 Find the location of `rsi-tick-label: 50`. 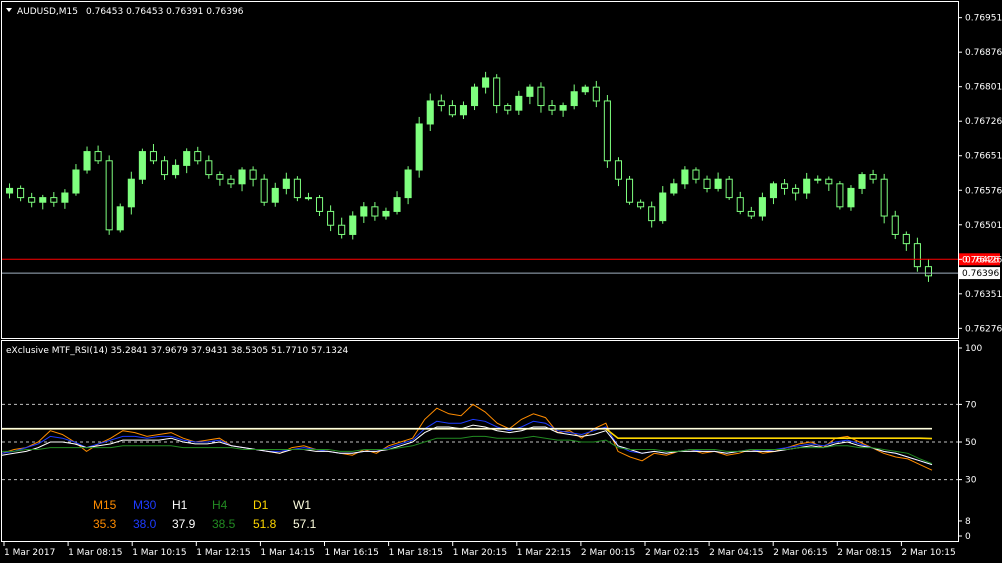

rsi-tick-label: 50 is located at coordinates (971, 443).